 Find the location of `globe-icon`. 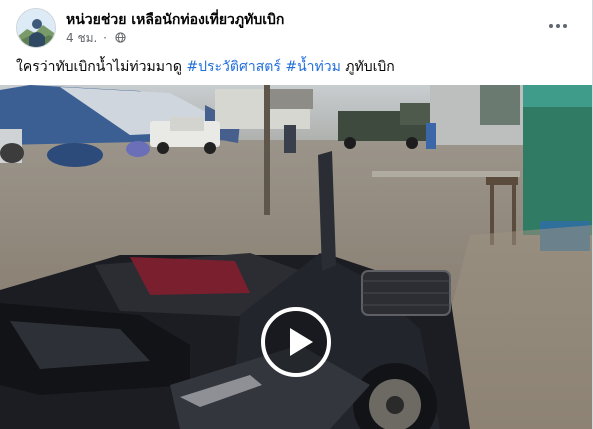

globe-icon is located at coordinates (120, 37).